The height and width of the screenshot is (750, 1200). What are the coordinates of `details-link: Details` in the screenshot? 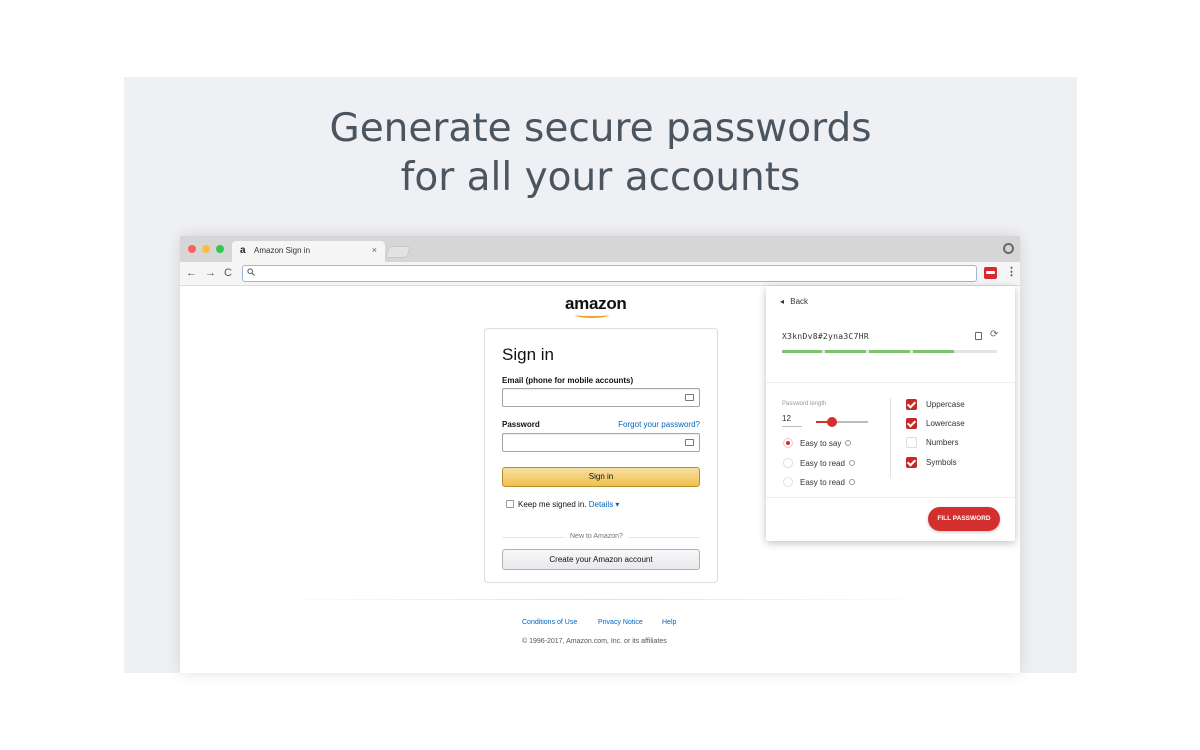 It's located at (601, 504).